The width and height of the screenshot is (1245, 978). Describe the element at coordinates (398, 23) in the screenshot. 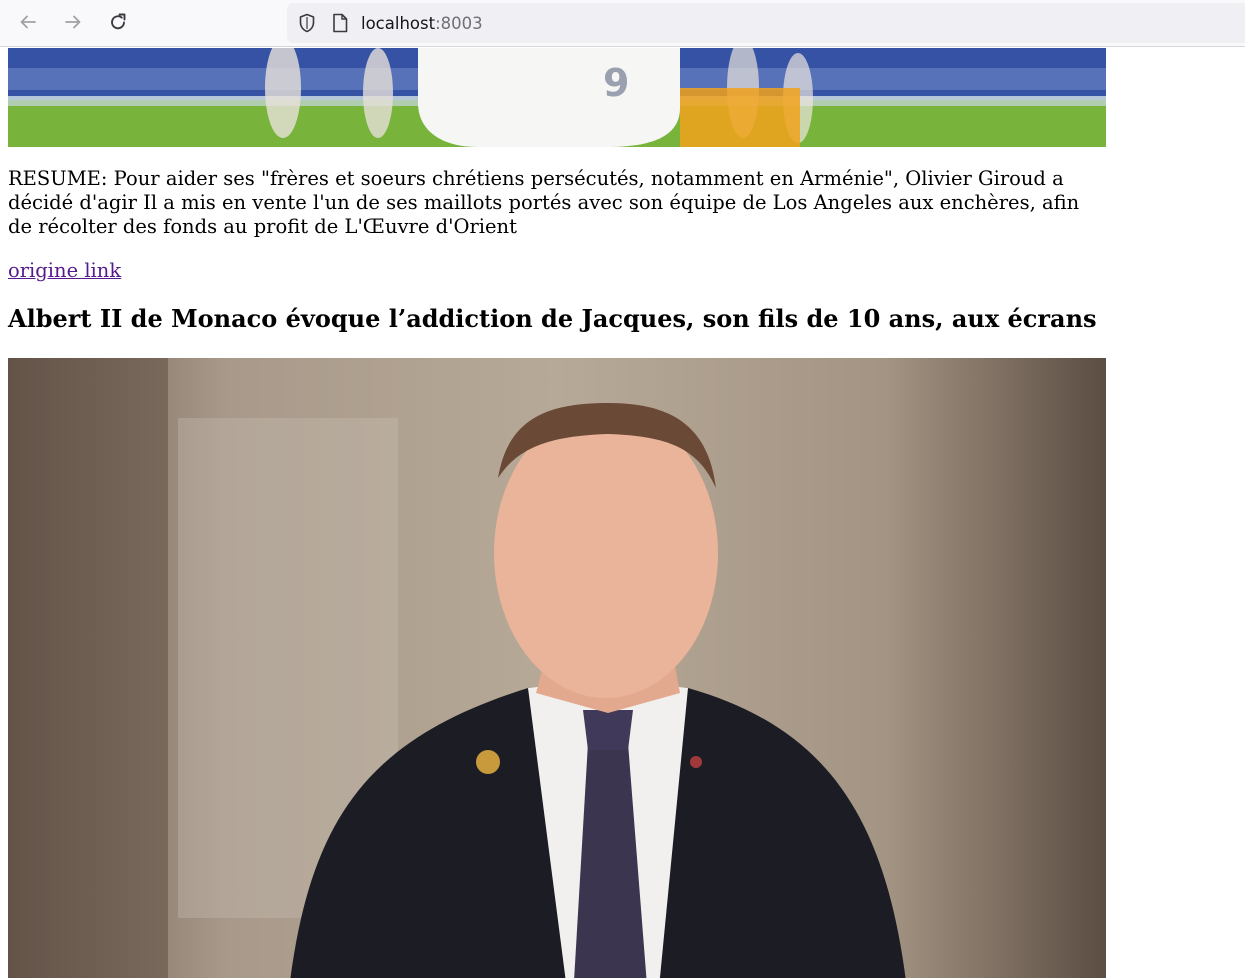

I see `url-host: localhost` at that location.